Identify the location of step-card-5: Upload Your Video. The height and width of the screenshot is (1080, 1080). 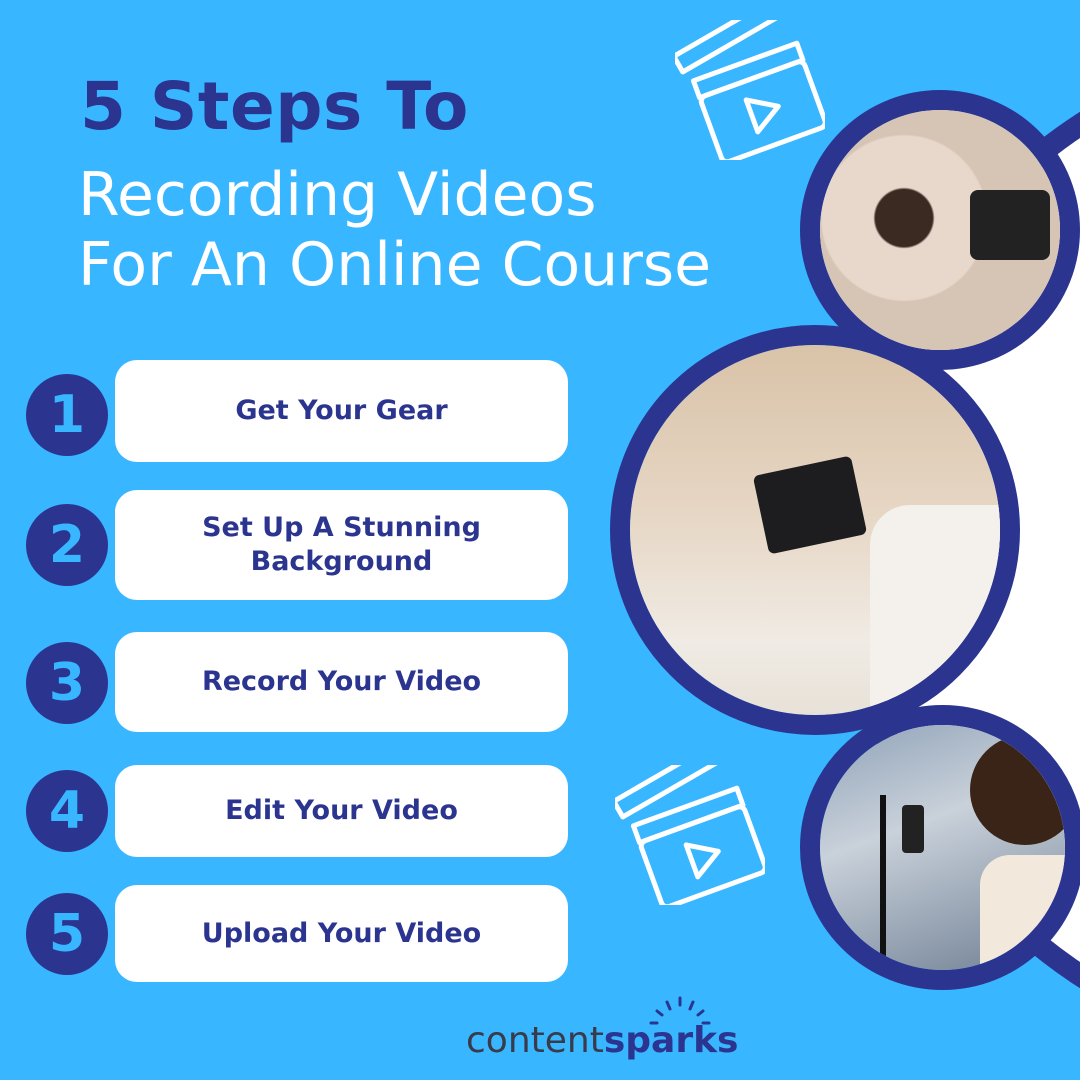
(341, 933).